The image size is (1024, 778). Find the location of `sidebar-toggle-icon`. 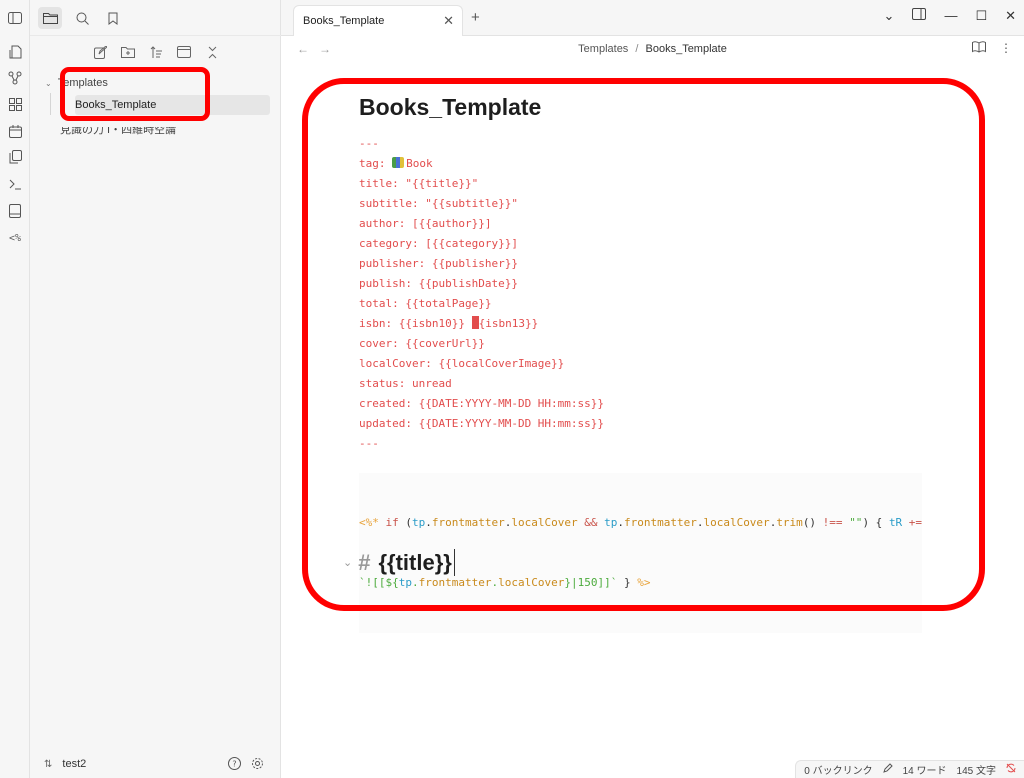

sidebar-toggle-icon is located at coordinates (15, 18).